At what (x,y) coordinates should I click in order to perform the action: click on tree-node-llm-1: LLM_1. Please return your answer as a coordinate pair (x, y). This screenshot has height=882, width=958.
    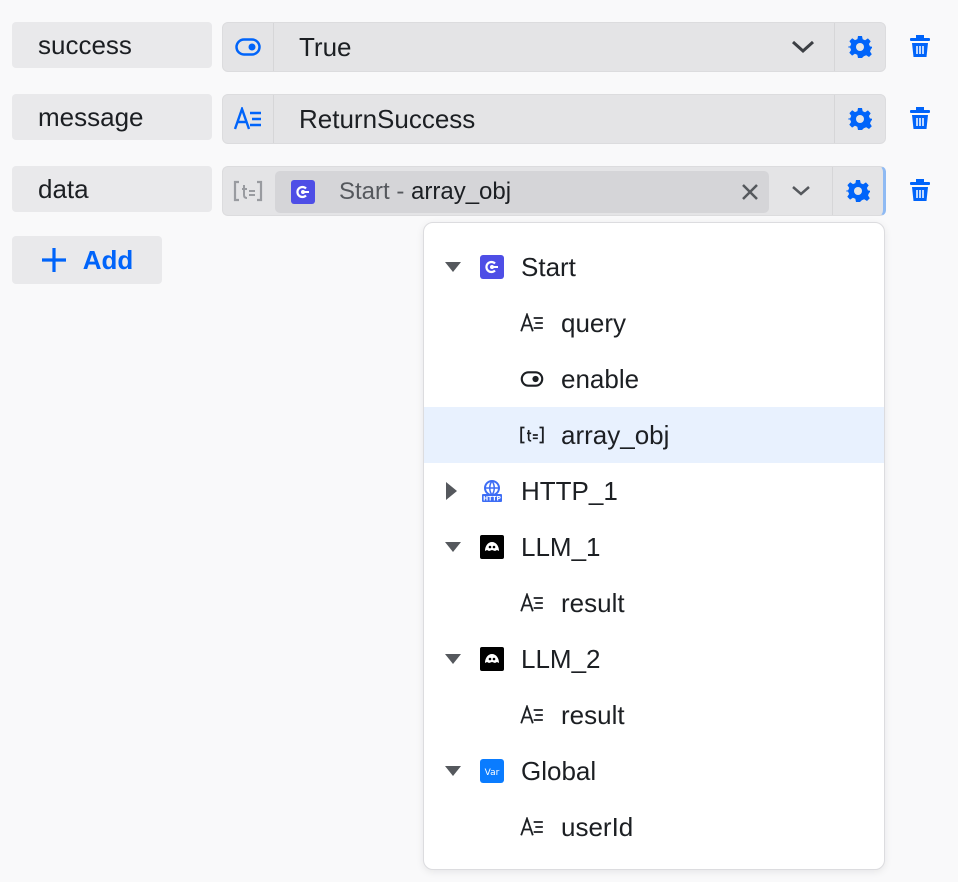
    Looking at the image, I should click on (654, 547).